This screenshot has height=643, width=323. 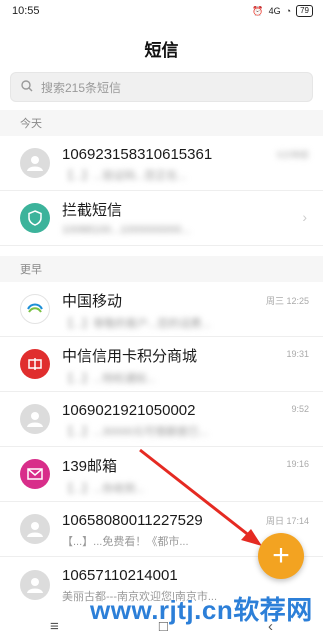 I want to click on menu-icon: ≡, so click(x=54, y=626).